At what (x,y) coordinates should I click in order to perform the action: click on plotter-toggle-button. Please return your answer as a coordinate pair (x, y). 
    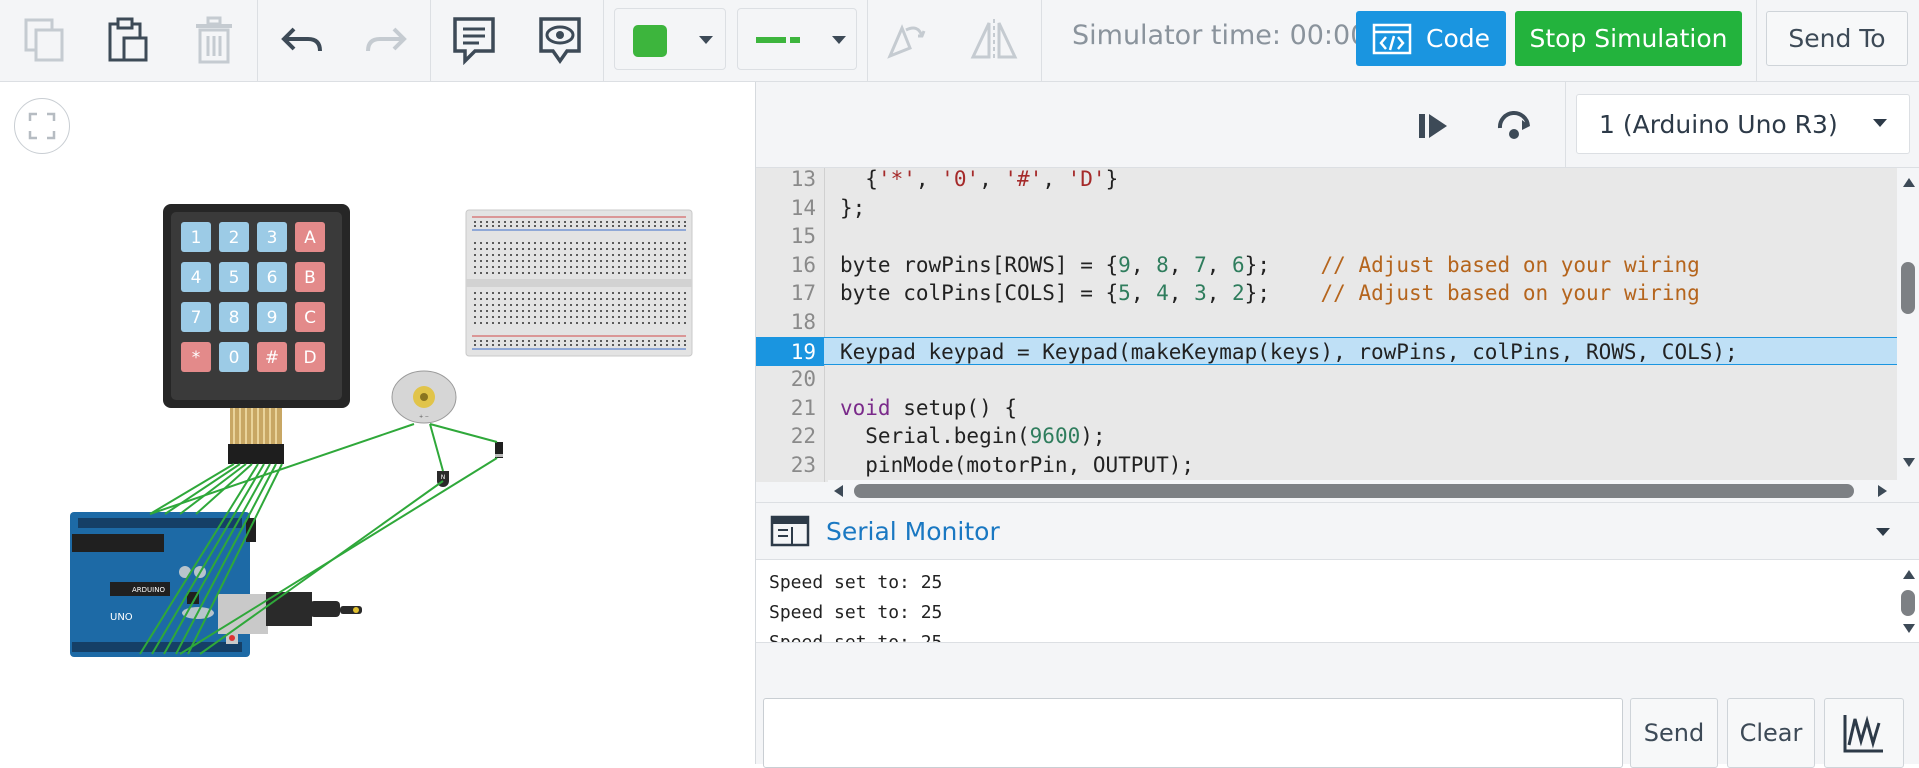
    Looking at the image, I should click on (1864, 733).